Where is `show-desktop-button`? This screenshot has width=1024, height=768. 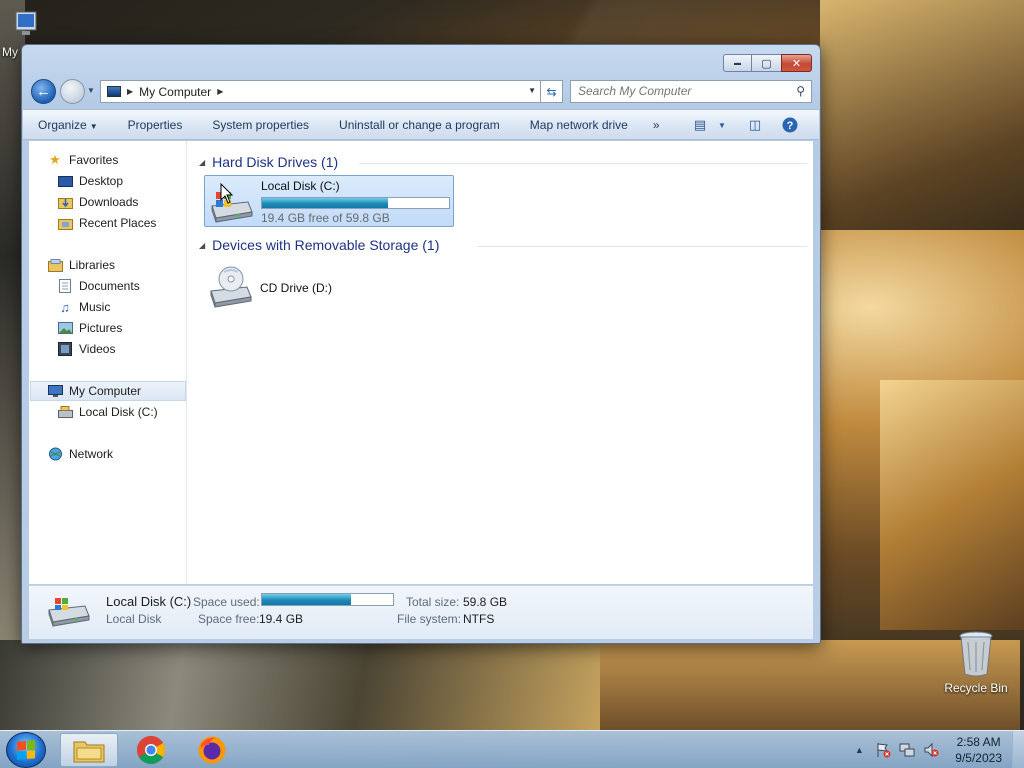
show-desktop-button is located at coordinates (1018, 749).